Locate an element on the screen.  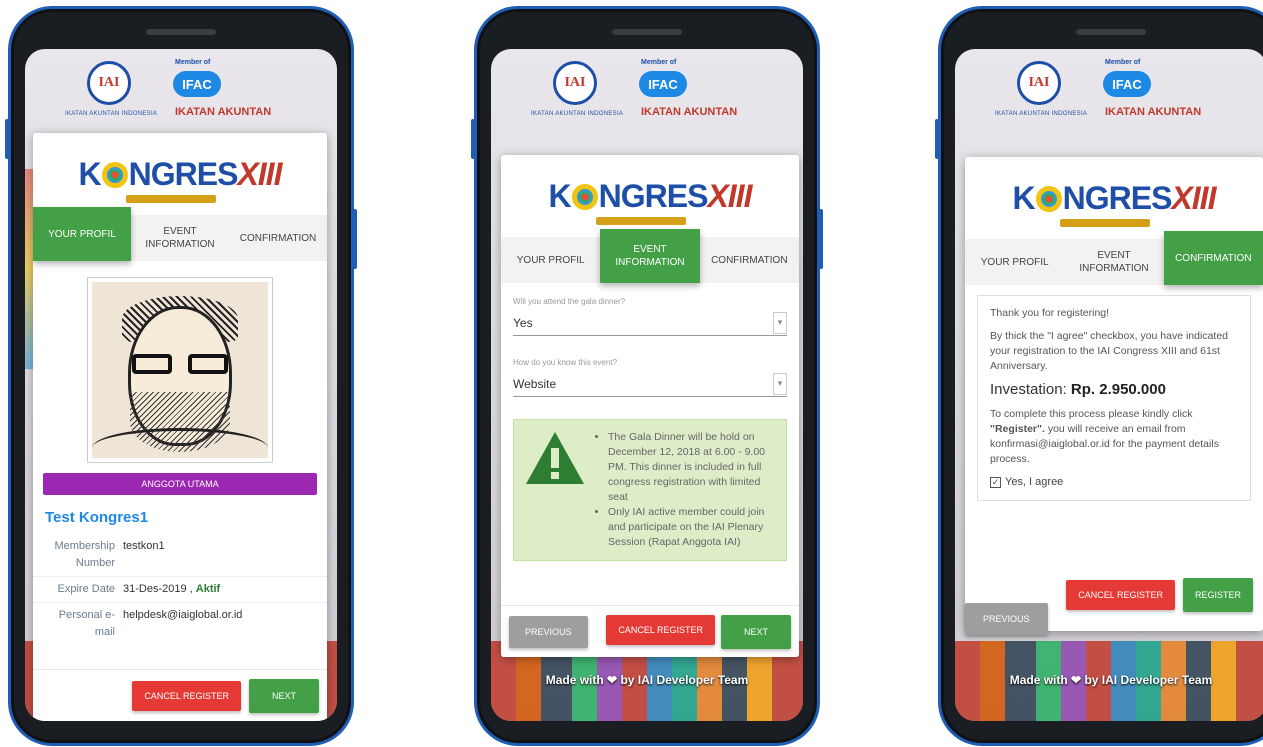
investation-line: Investation: Rp. 2.950.000 is located at coordinates (1114, 389).